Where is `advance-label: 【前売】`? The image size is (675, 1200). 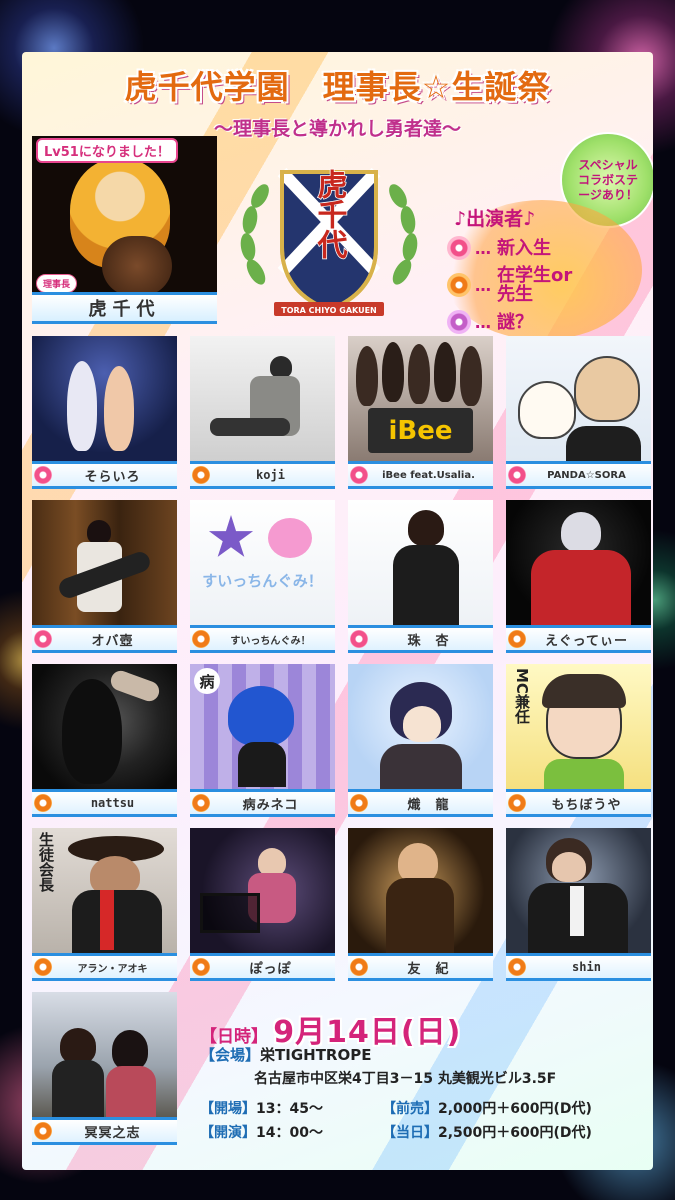
advance-label: 【前売】 is located at coordinates (410, 1109).